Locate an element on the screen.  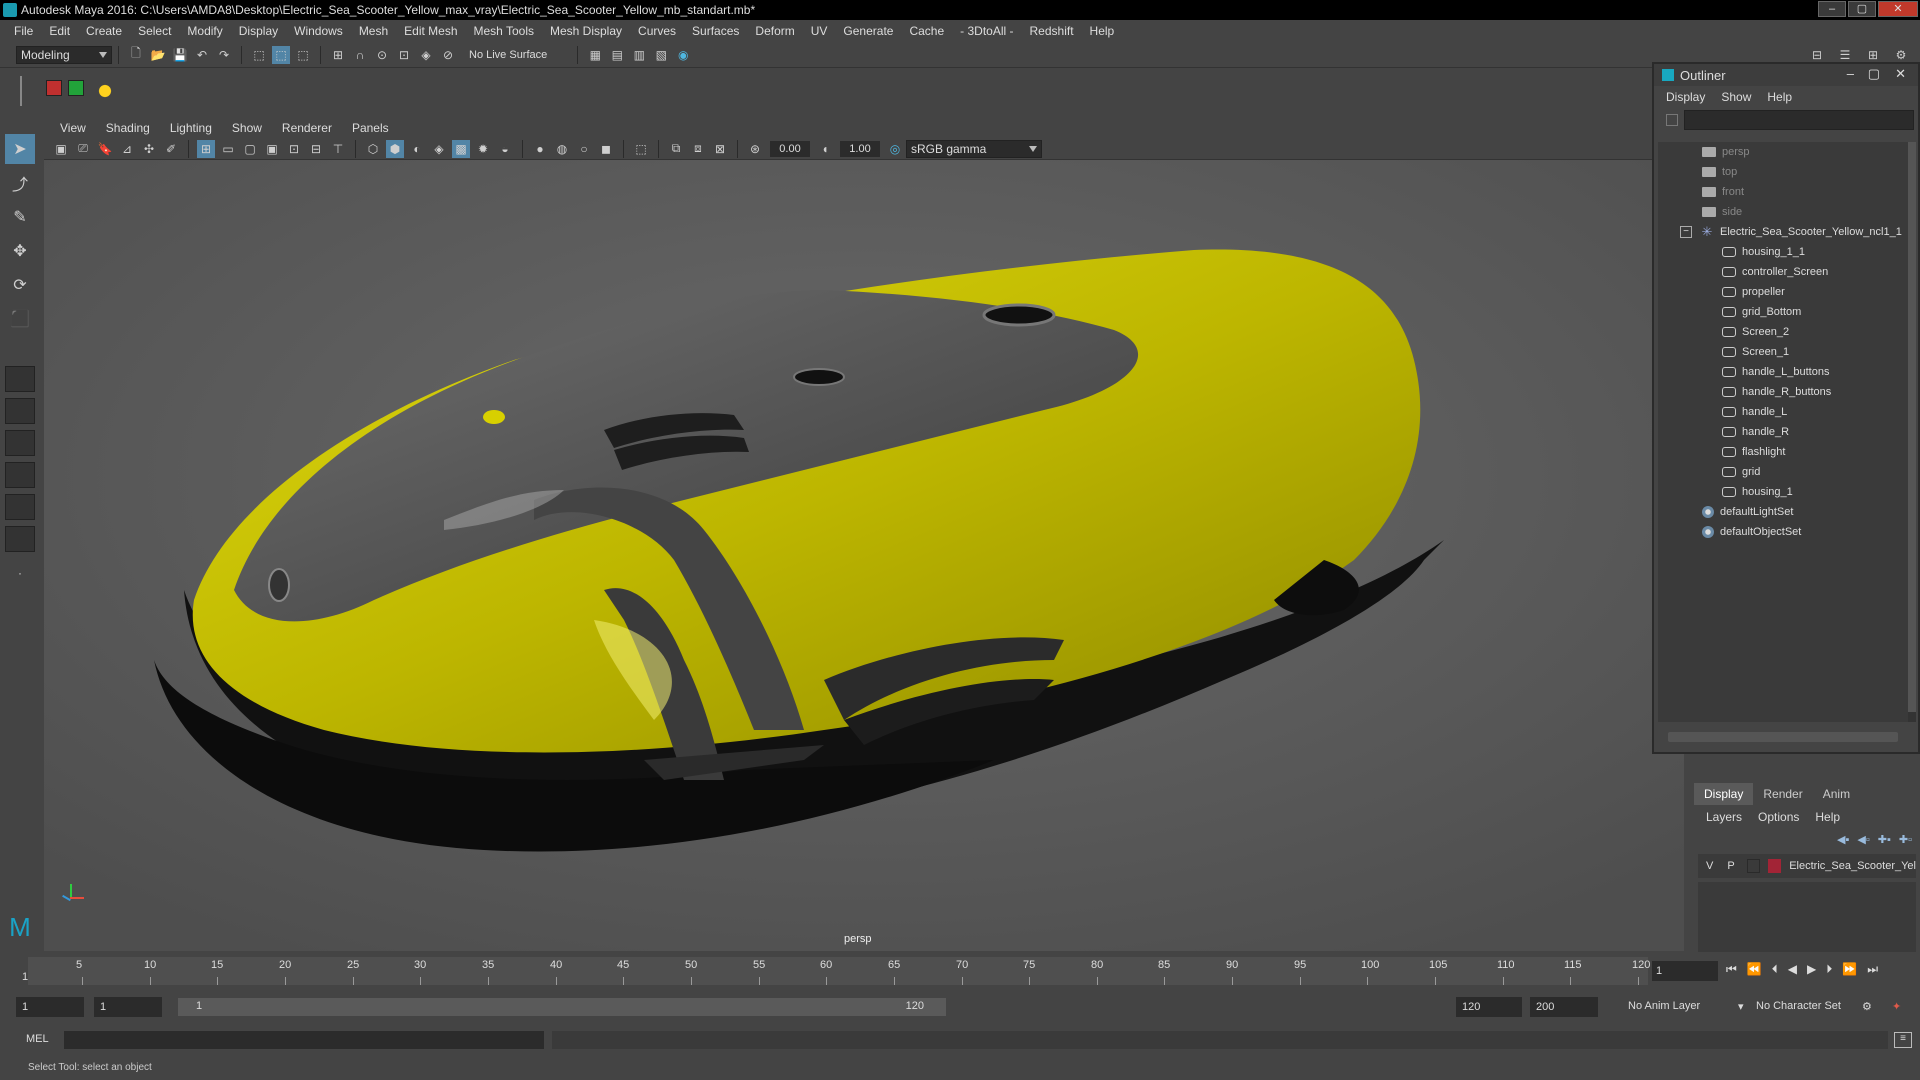
gate-mask-icon: ▣ is located at coordinates (272, 149).